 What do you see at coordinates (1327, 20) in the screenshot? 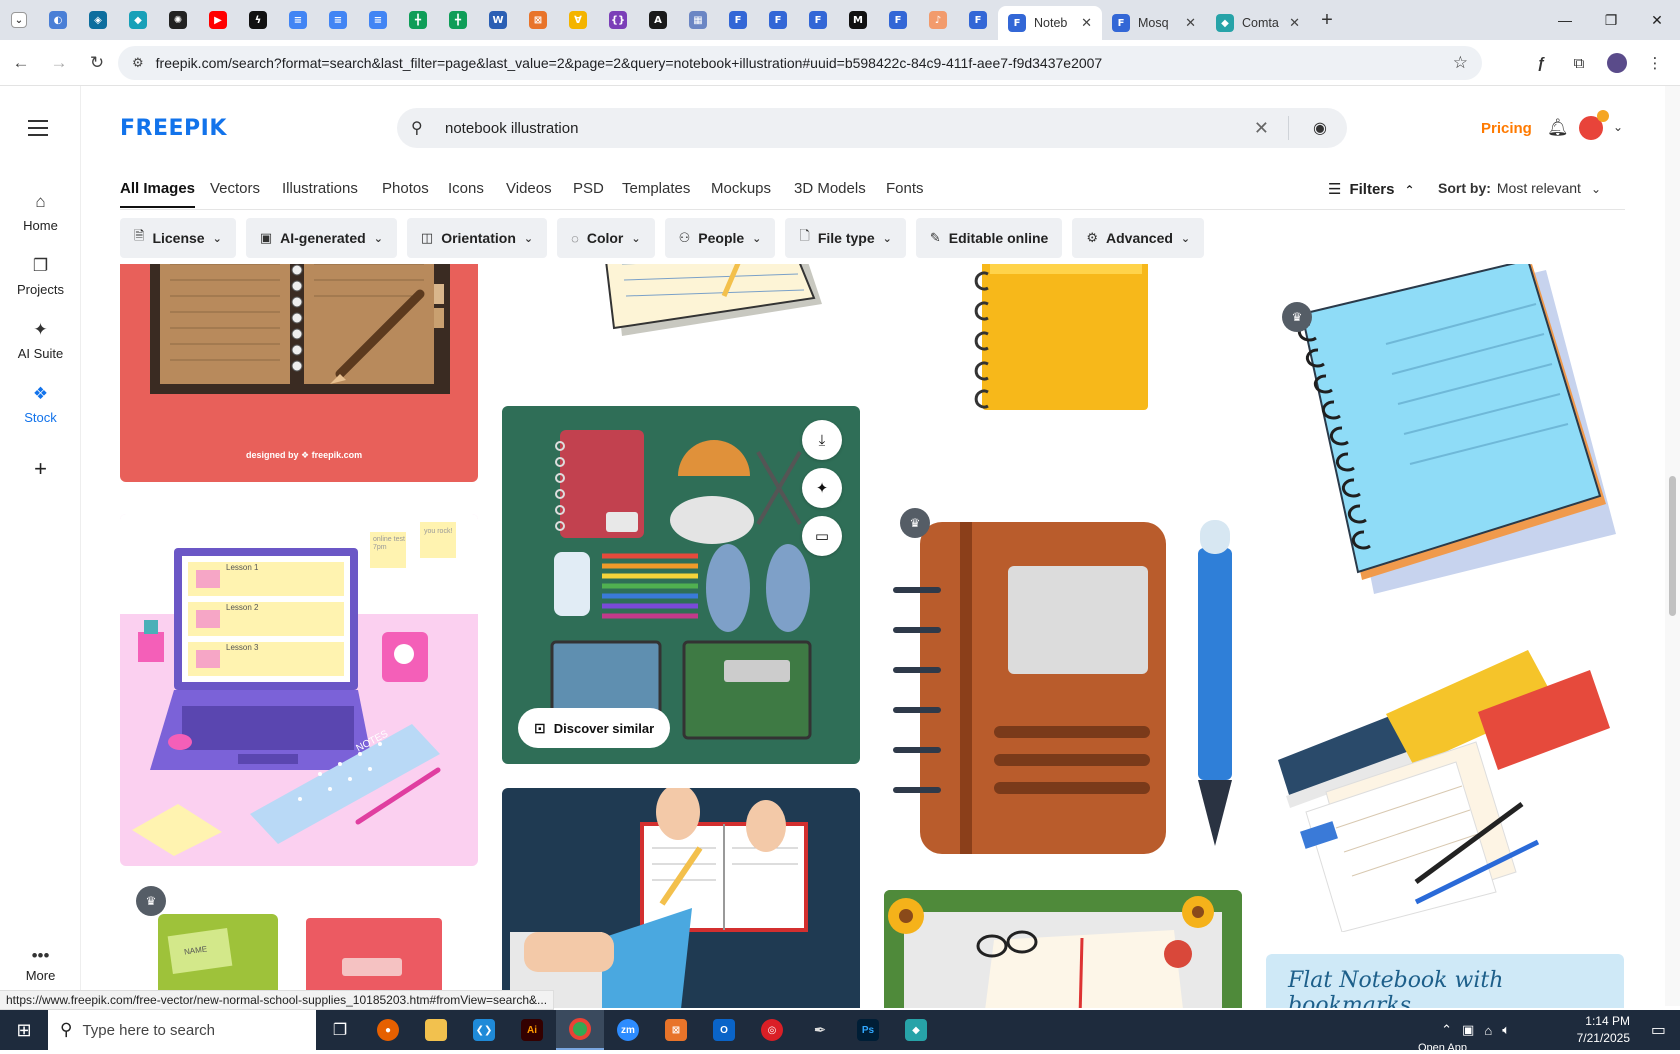
I see `new-tab-button: +` at bounding box center [1327, 20].